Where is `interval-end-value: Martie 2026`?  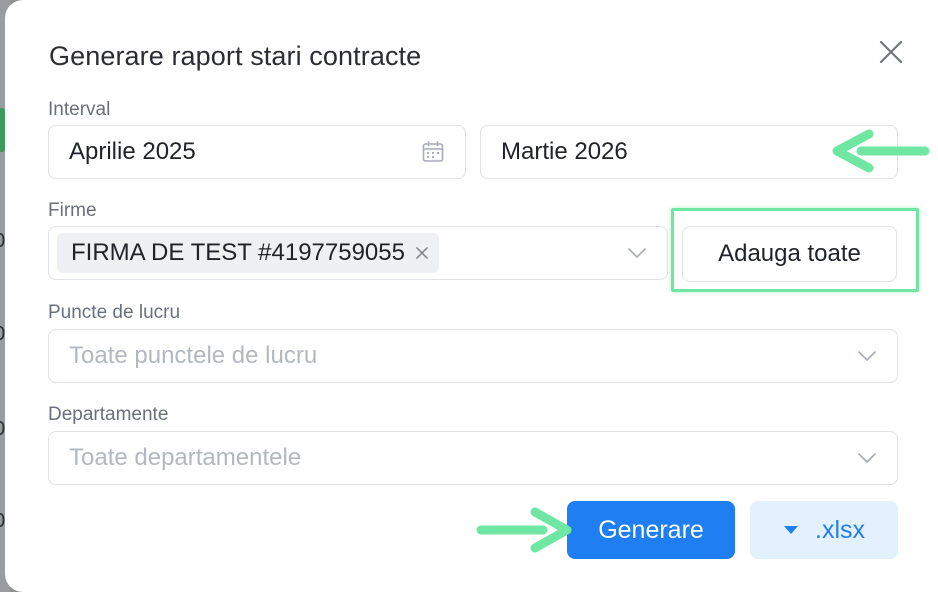
interval-end-value: Martie 2026 is located at coordinates (564, 151).